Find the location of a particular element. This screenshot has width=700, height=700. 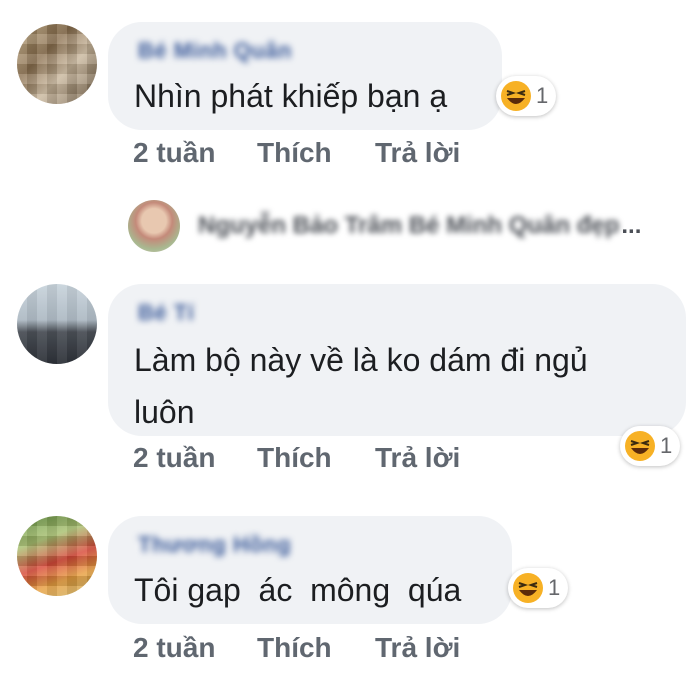

comment-bubble: Thương Hồng Tôi gap ác mông qúa is located at coordinates (310, 570).